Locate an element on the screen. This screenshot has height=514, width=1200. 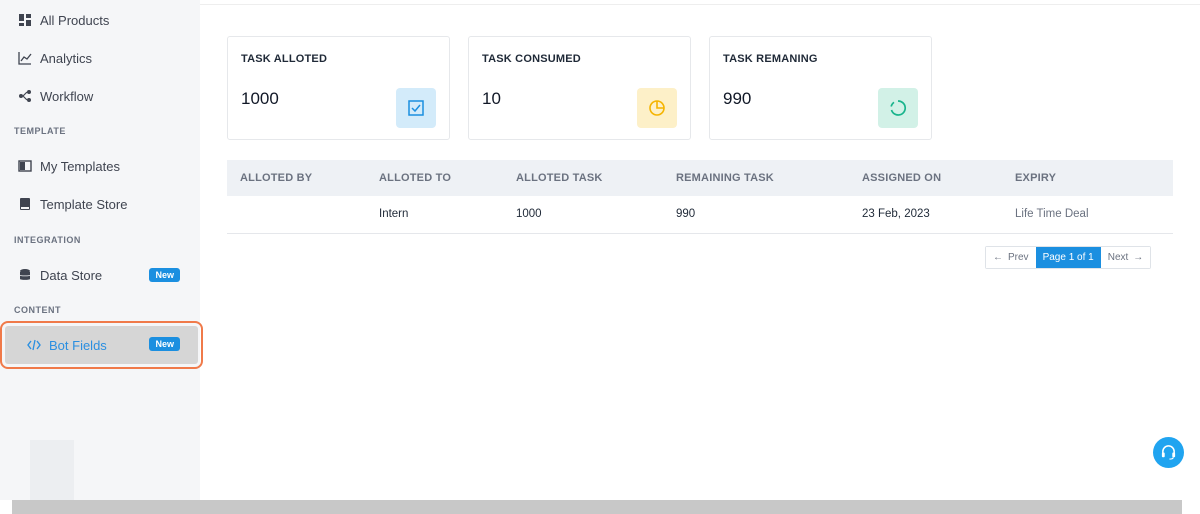
pagination: ← Prev Page 1 of 1 Next → is located at coordinates (1068, 257).